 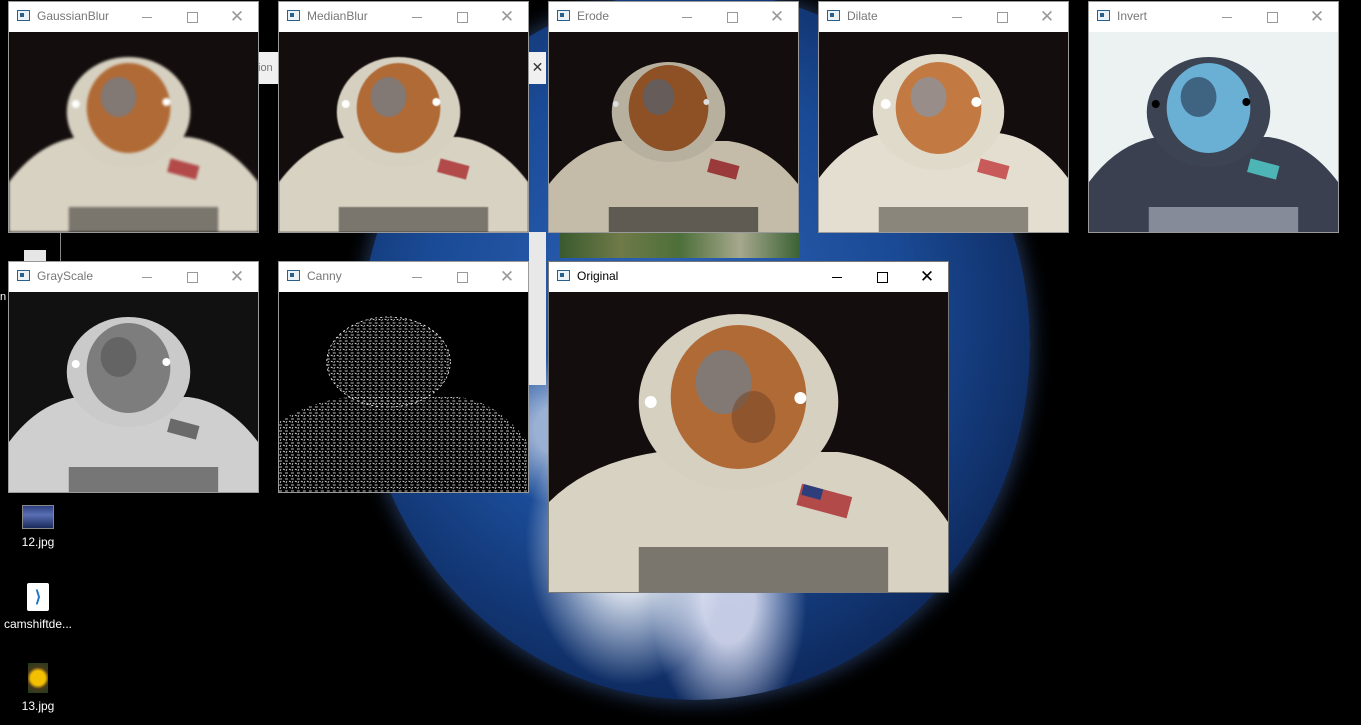 What do you see at coordinates (537, 68) in the screenshot?
I see `background-window-close-button: ✕` at bounding box center [537, 68].